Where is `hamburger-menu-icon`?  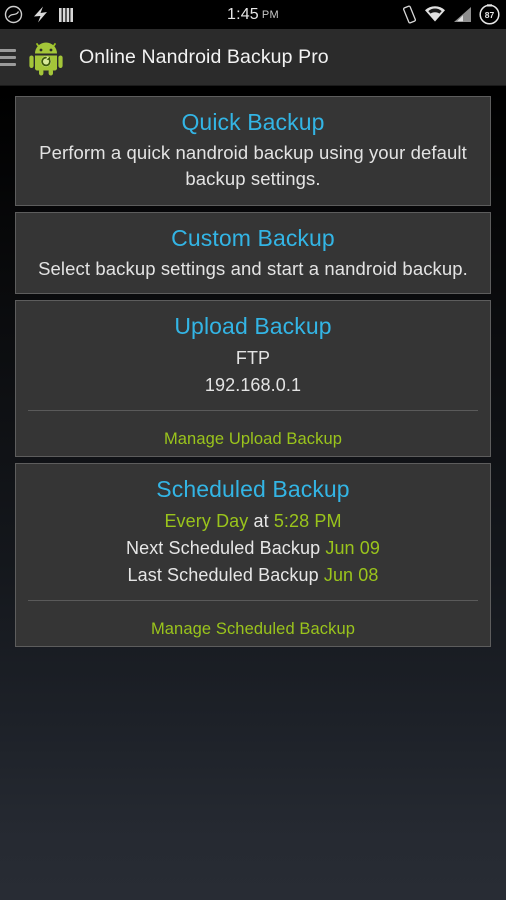 hamburger-menu-icon is located at coordinates (9, 57).